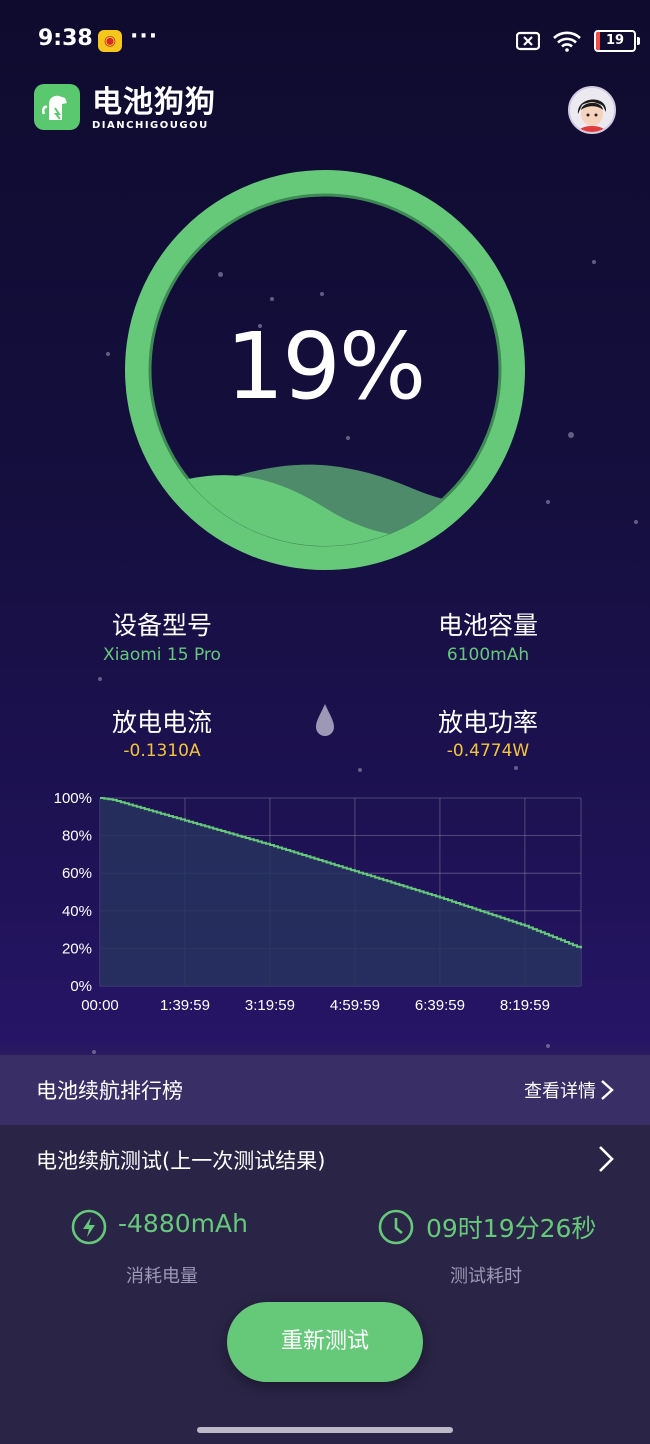 This screenshot has height=1444, width=650. Describe the element at coordinates (525, 1005) in the screenshot. I see `chart-x-tick: 8:19:59` at that location.